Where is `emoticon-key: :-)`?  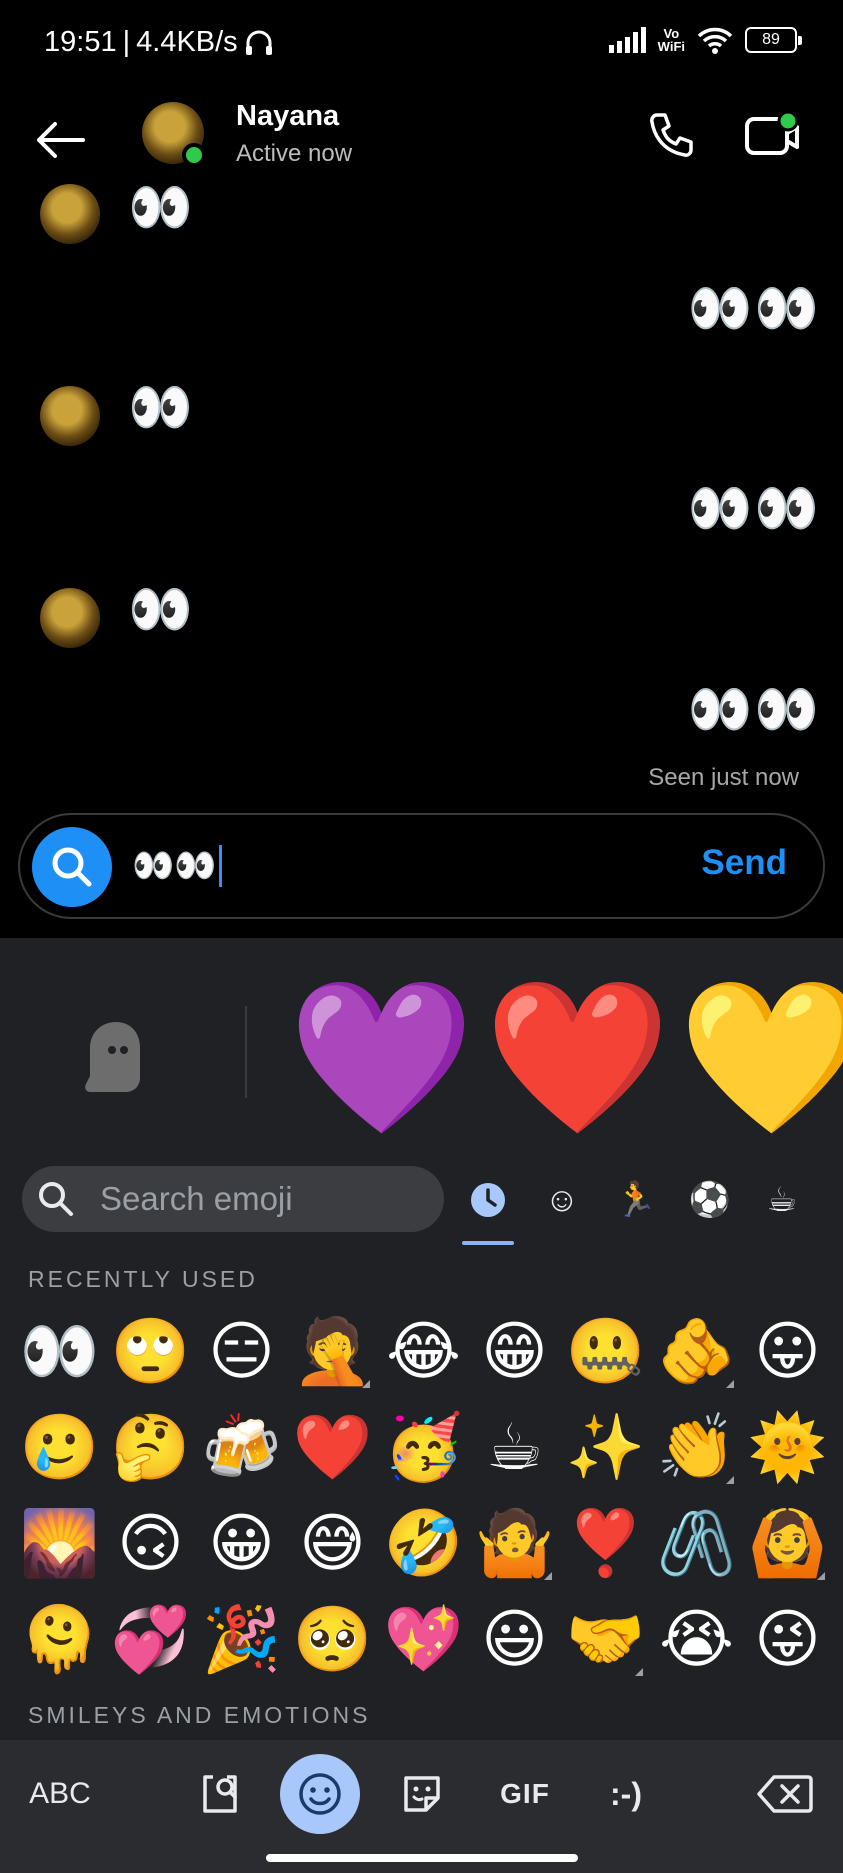
emoticon-key: :-) is located at coordinates (626, 1794).